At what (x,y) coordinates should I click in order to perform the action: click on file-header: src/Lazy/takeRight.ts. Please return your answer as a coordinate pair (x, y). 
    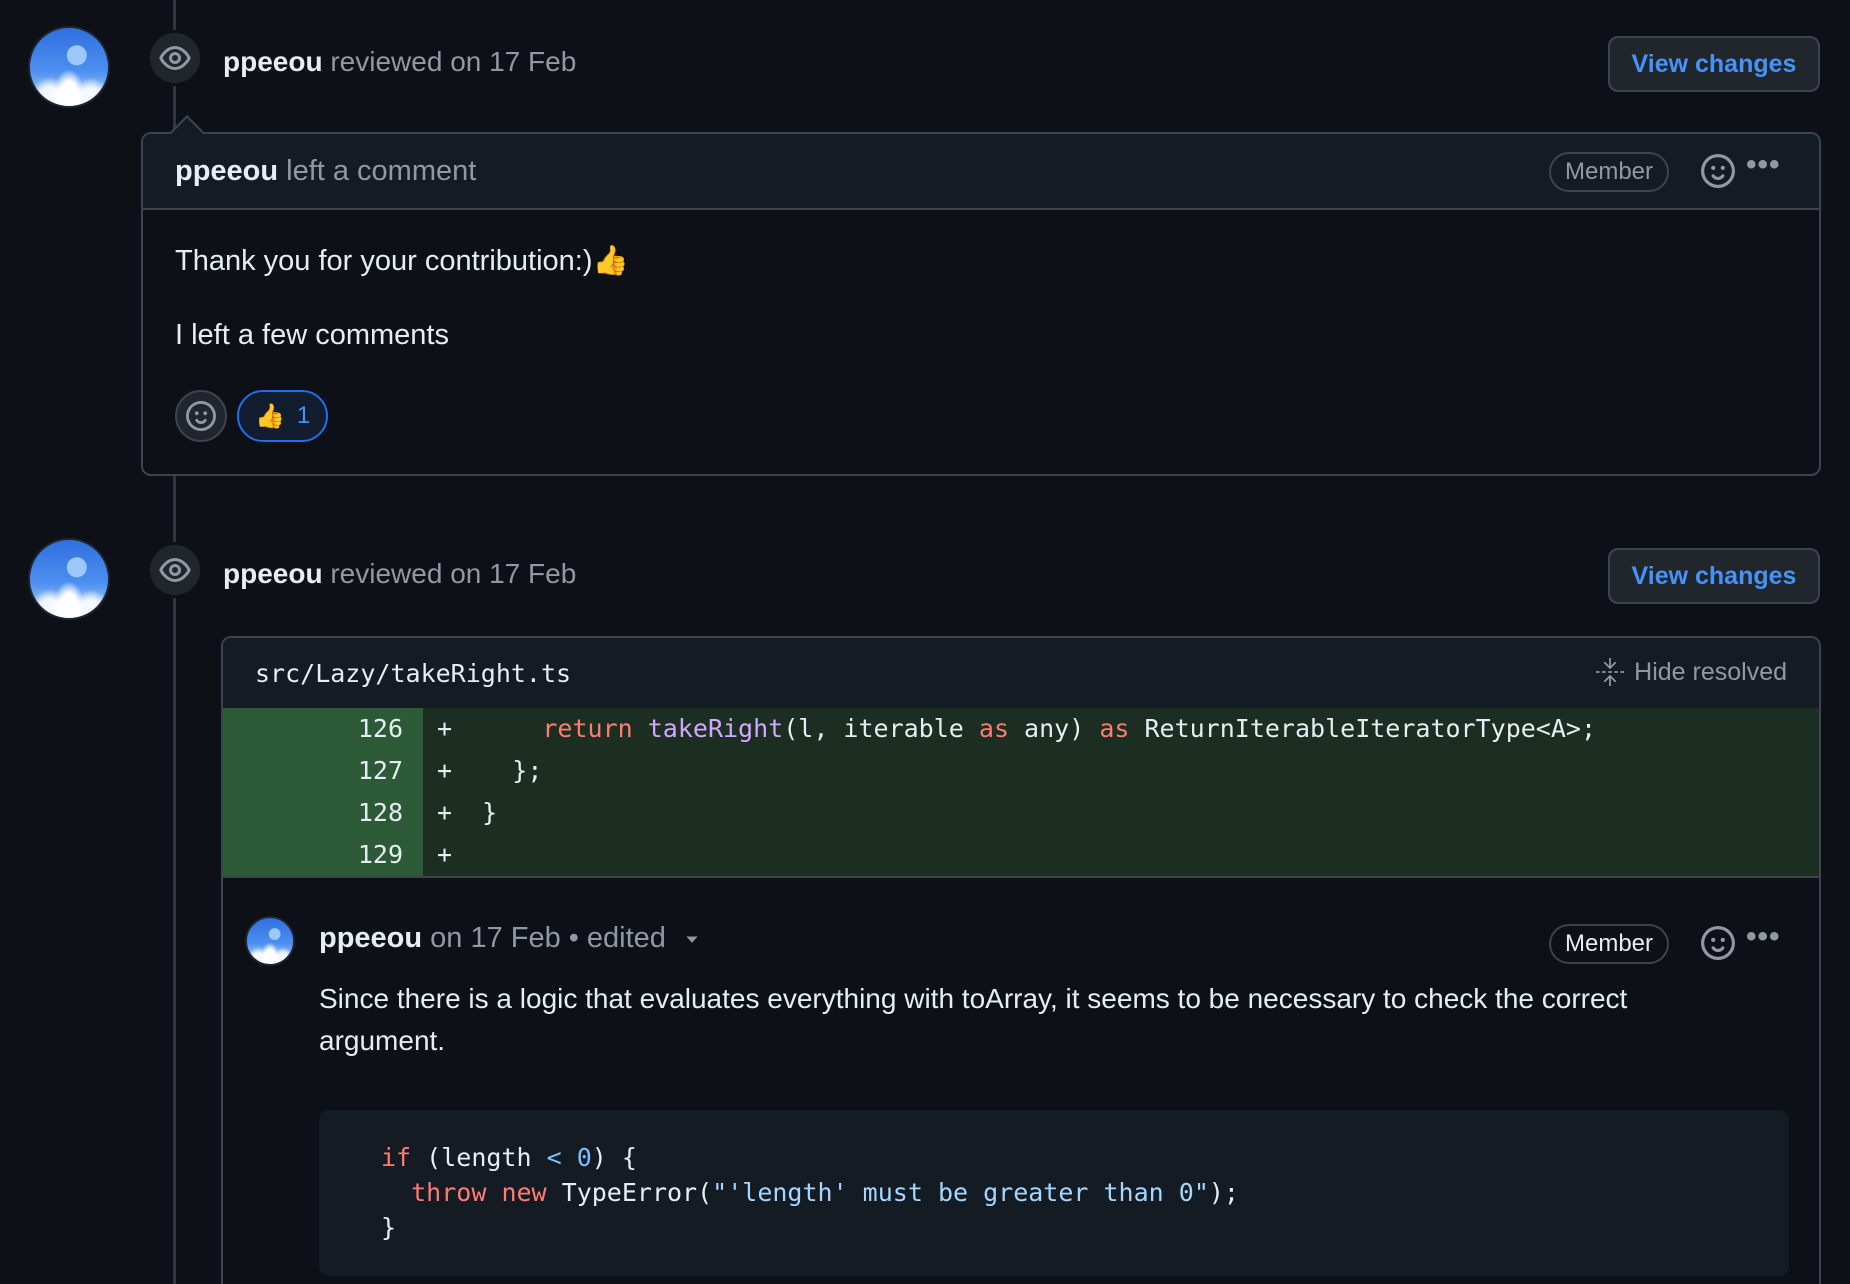
    Looking at the image, I should click on (1021, 673).